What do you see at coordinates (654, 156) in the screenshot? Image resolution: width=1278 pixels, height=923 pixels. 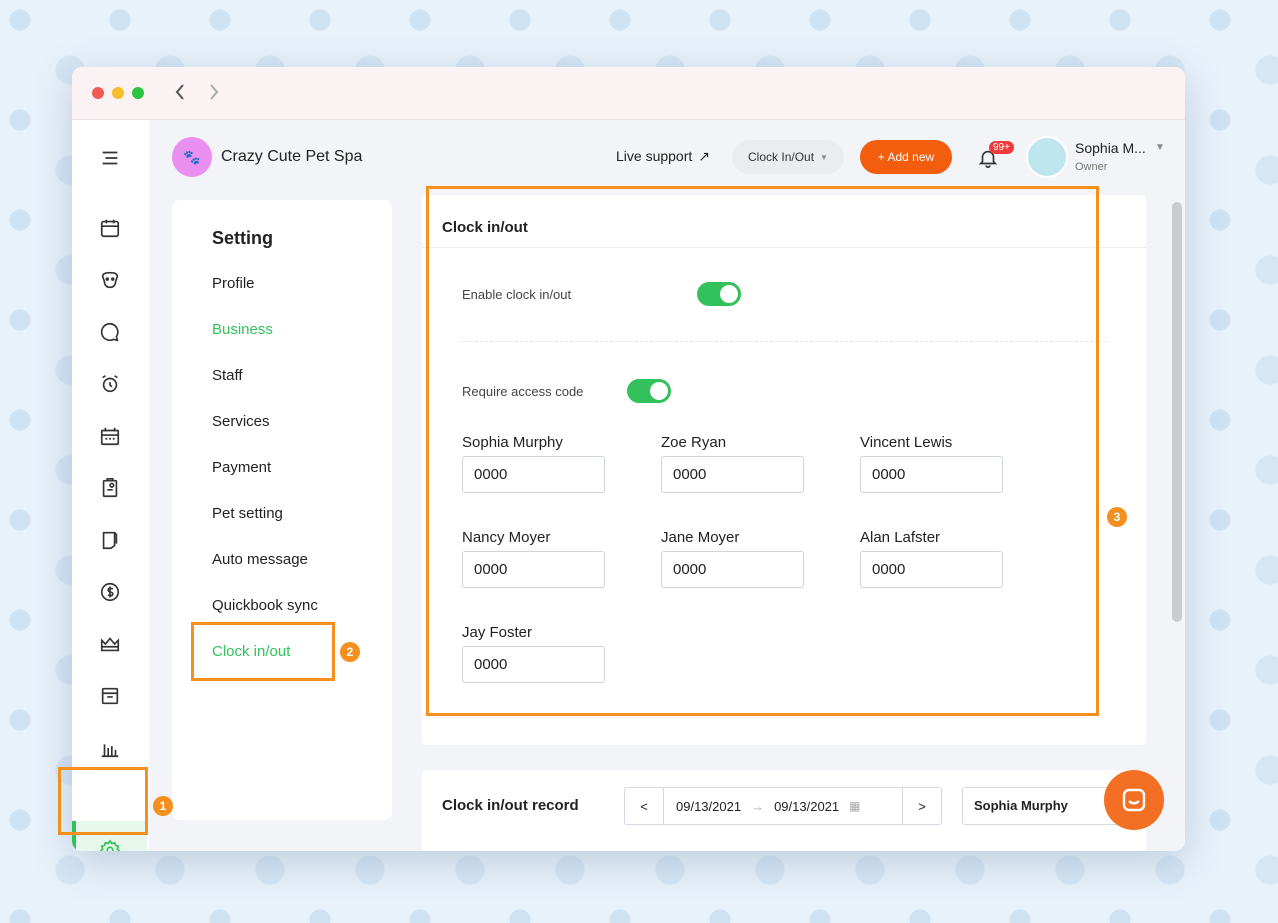 I see `live-support-label: Live support` at bounding box center [654, 156].